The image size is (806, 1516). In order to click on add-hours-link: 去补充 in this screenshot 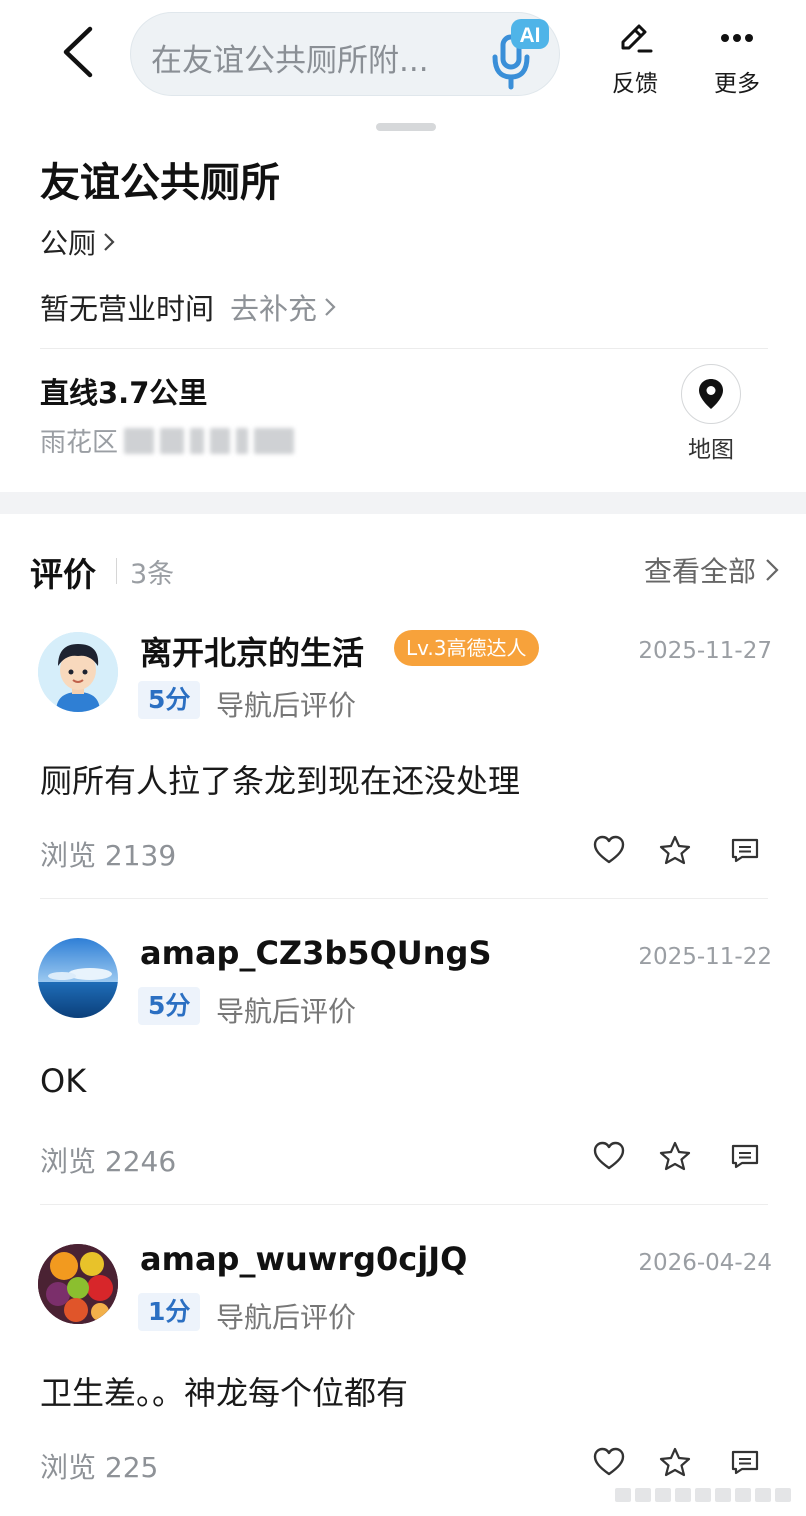, I will do `click(283, 307)`.